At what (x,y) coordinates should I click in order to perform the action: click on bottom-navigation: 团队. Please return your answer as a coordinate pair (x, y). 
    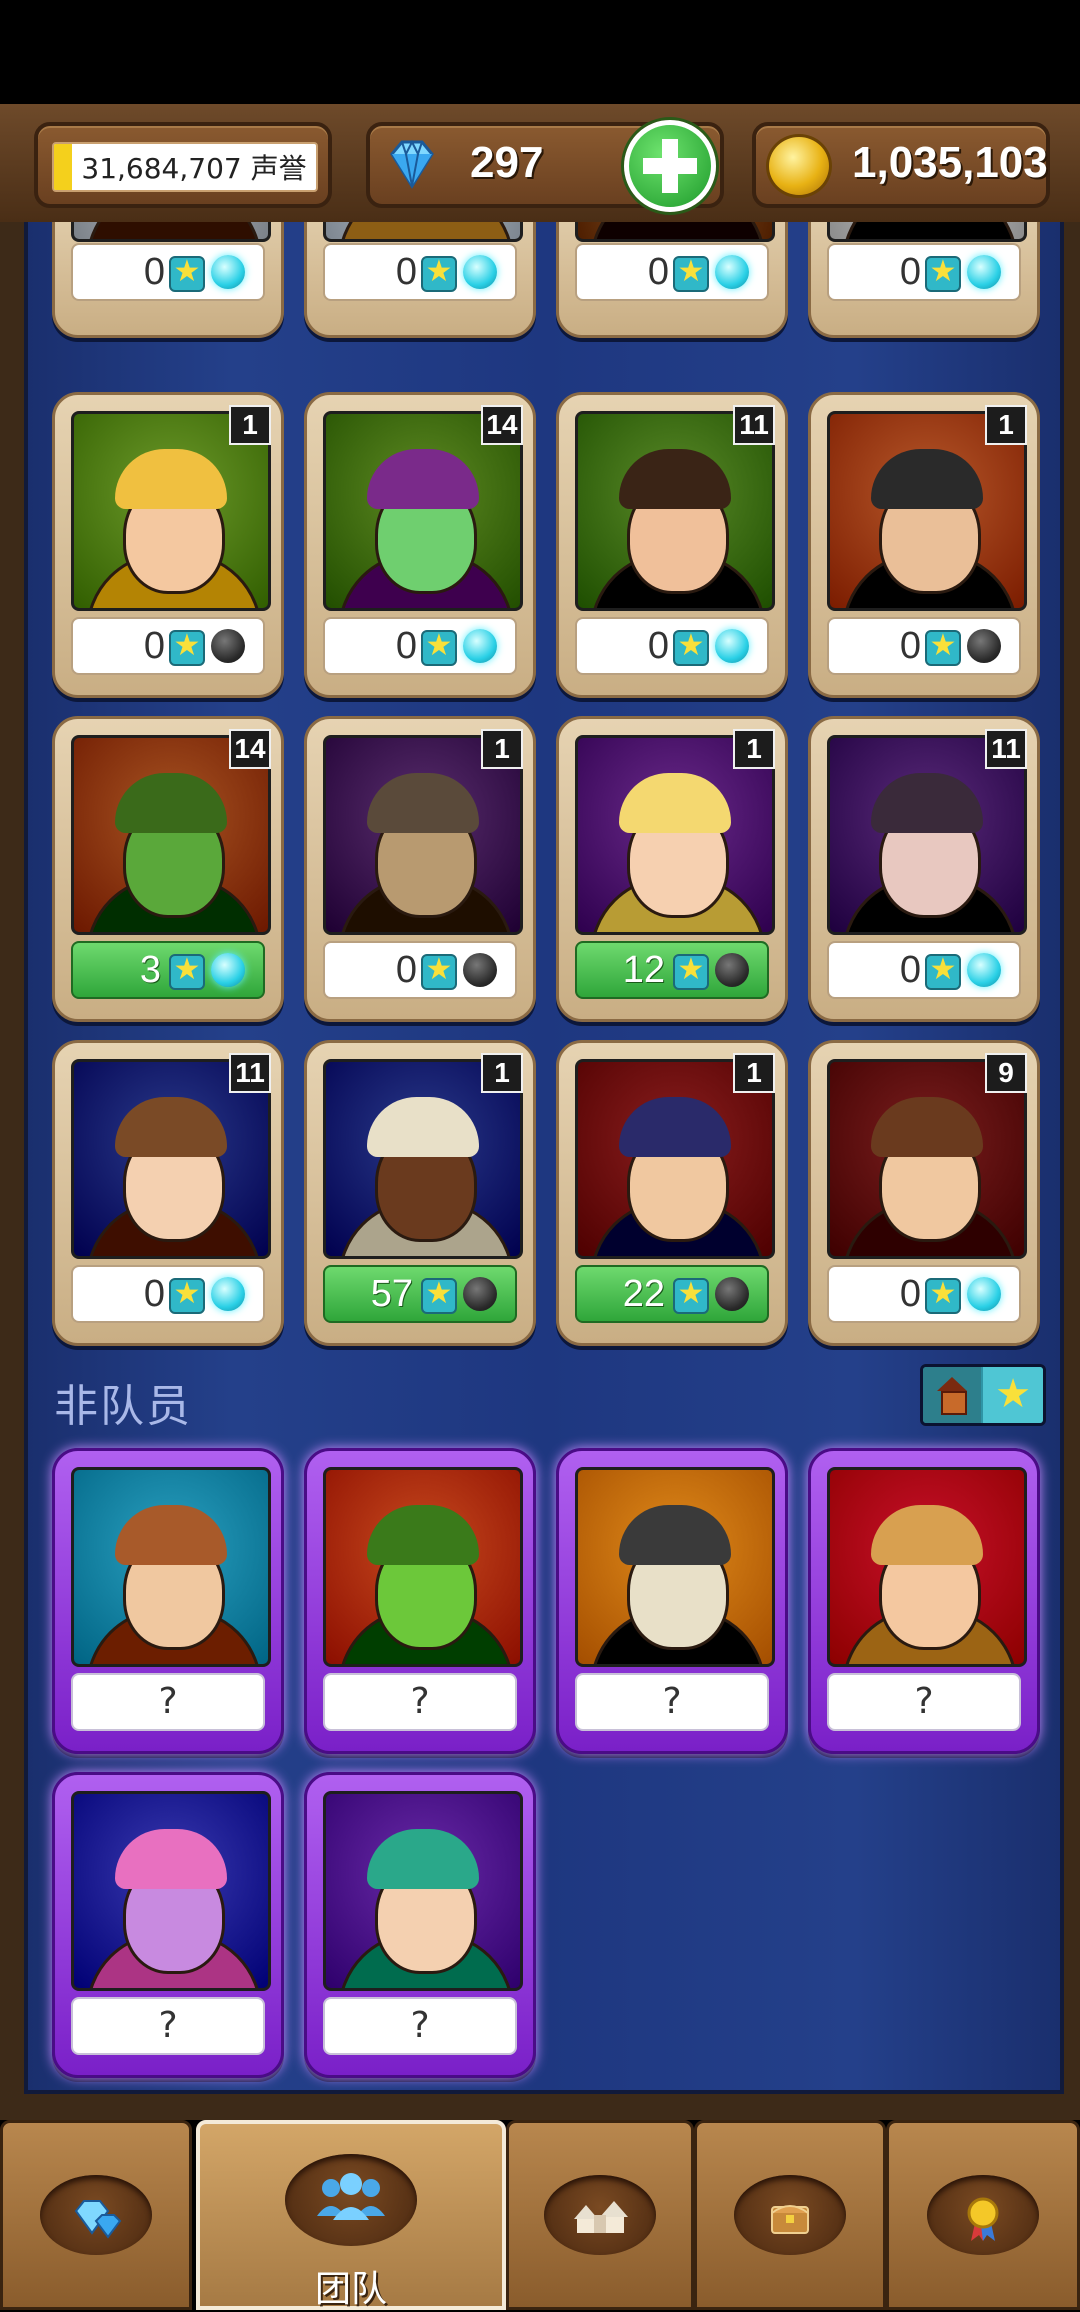
    Looking at the image, I should click on (540, 2215).